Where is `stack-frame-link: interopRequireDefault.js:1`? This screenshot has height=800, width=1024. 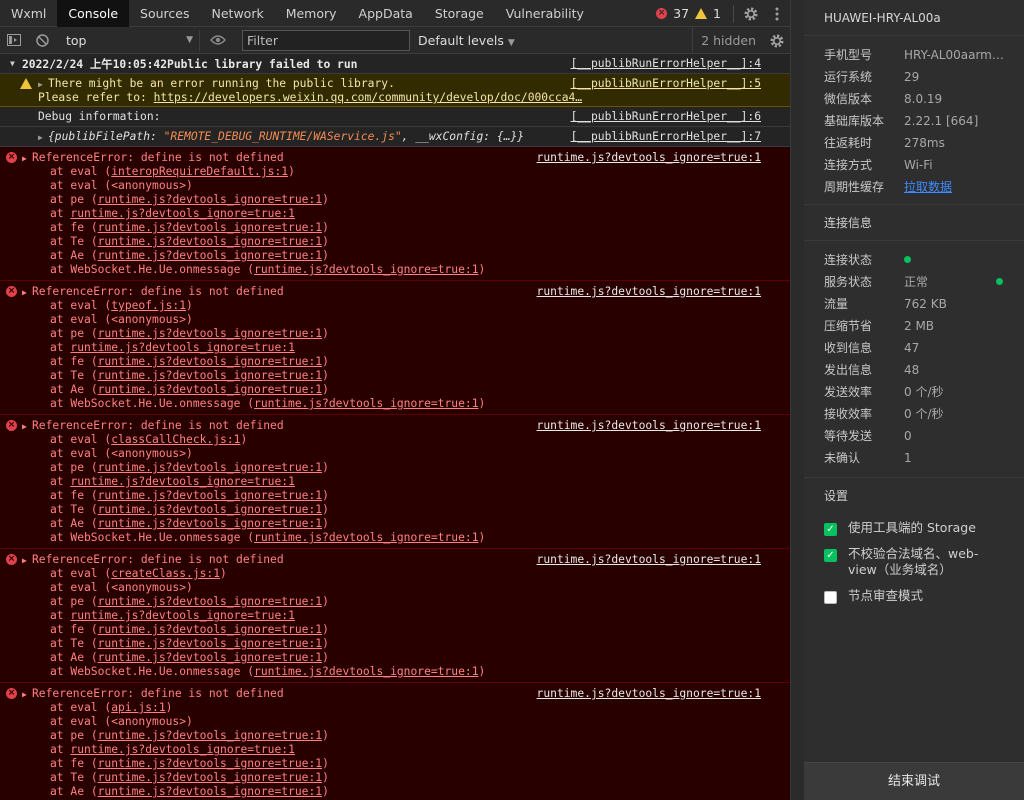
stack-frame-link: interopRequireDefault.js:1 is located at coordinates (199, 171).